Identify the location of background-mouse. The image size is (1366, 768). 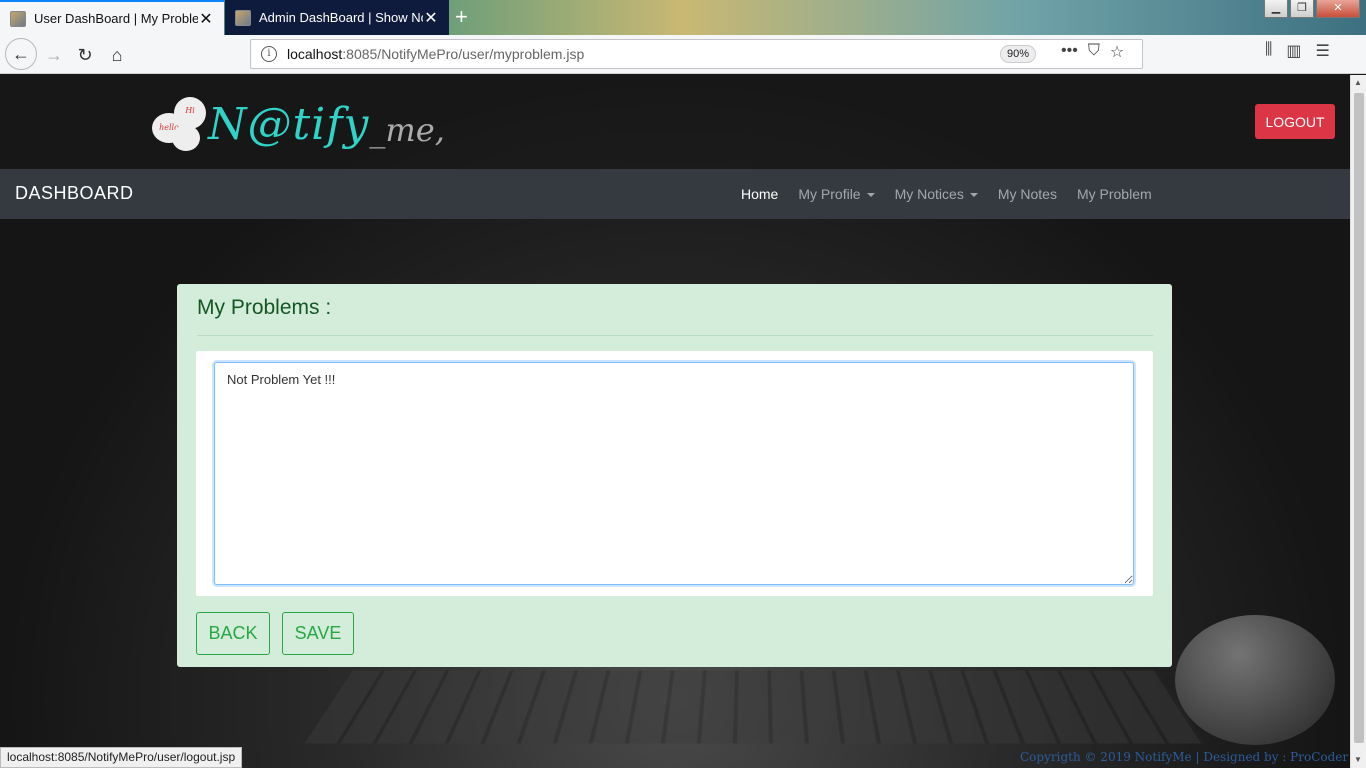
(1255, 680).